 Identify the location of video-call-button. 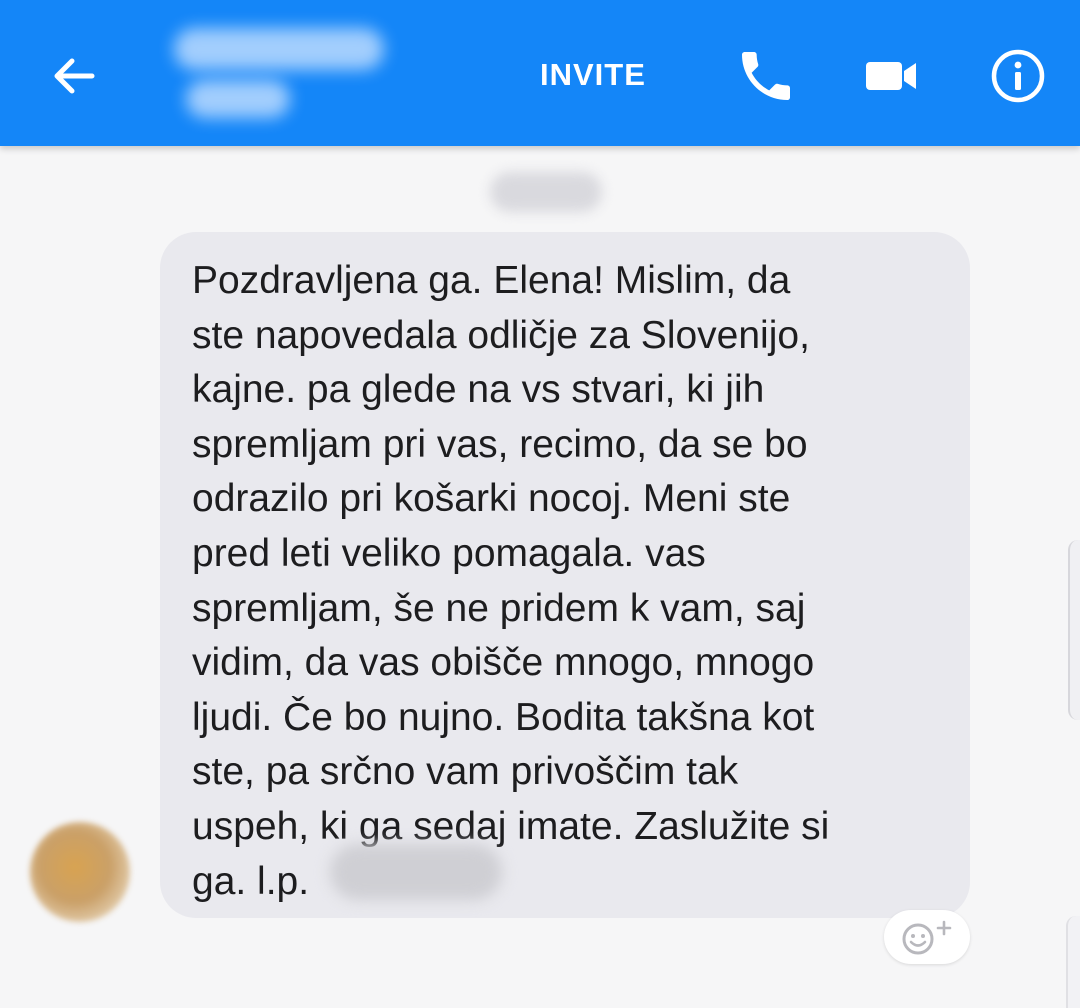
(892, 76).